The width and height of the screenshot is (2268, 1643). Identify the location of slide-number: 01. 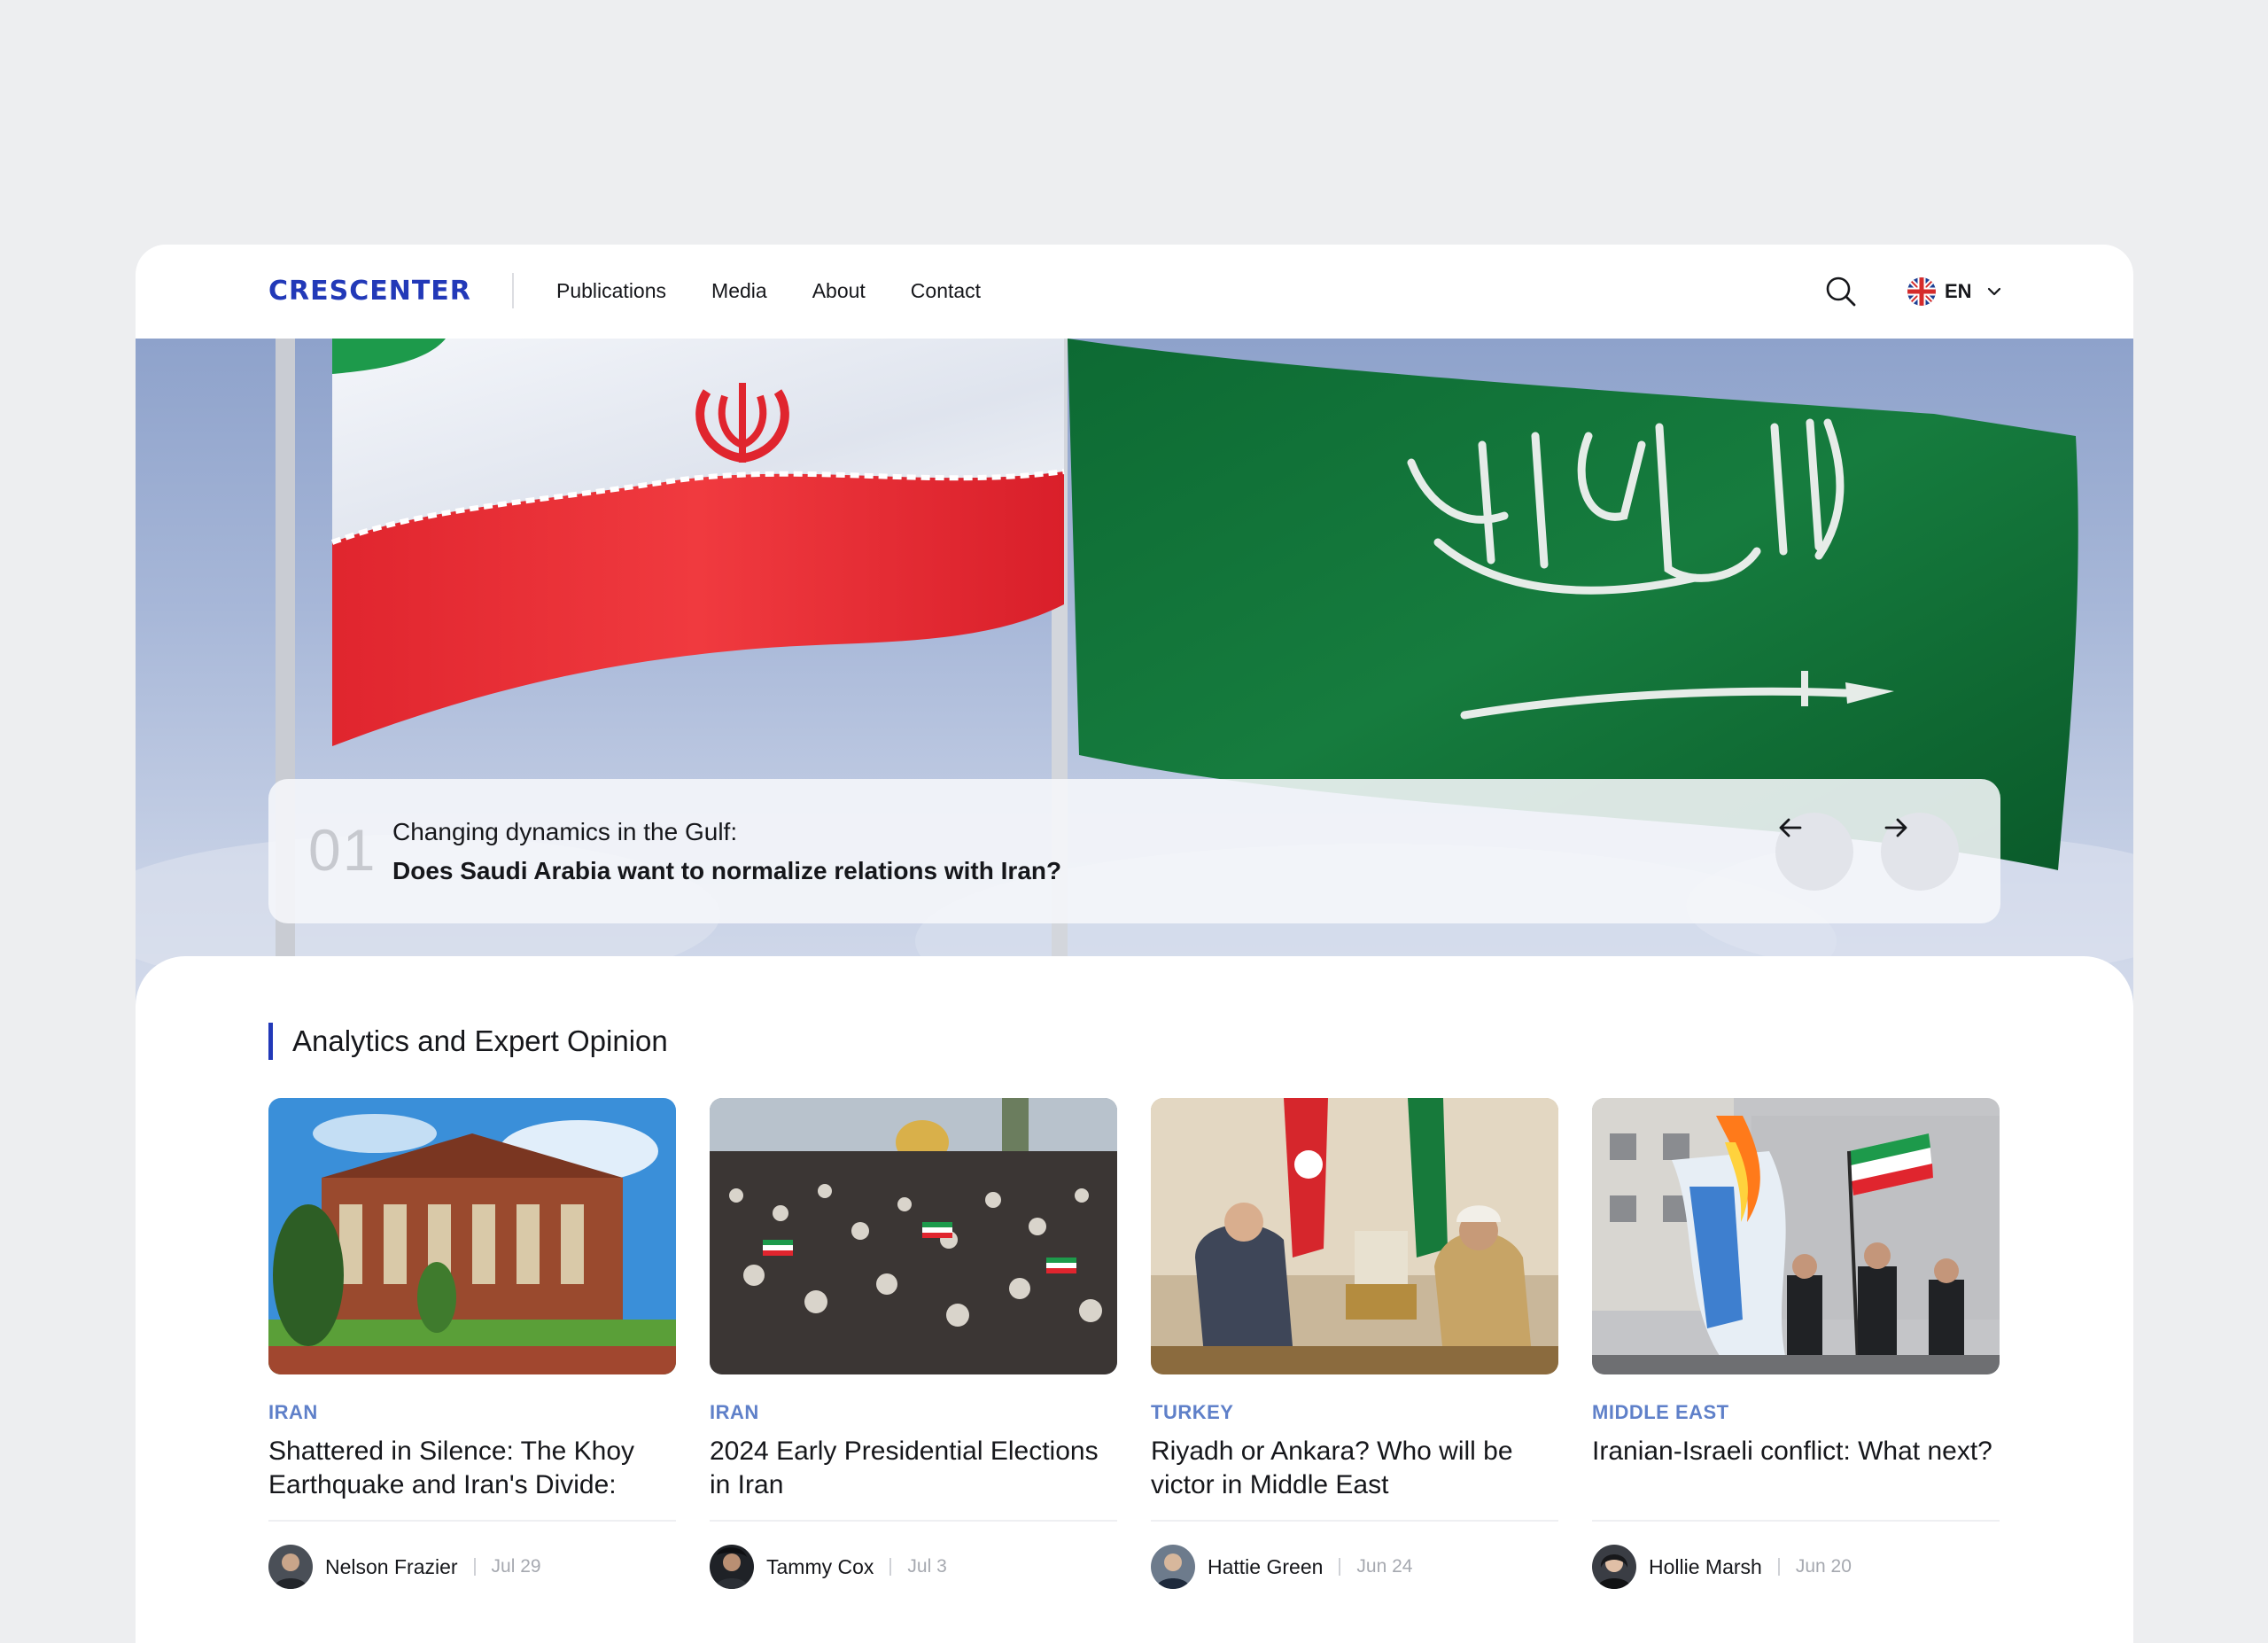
(342, 850).